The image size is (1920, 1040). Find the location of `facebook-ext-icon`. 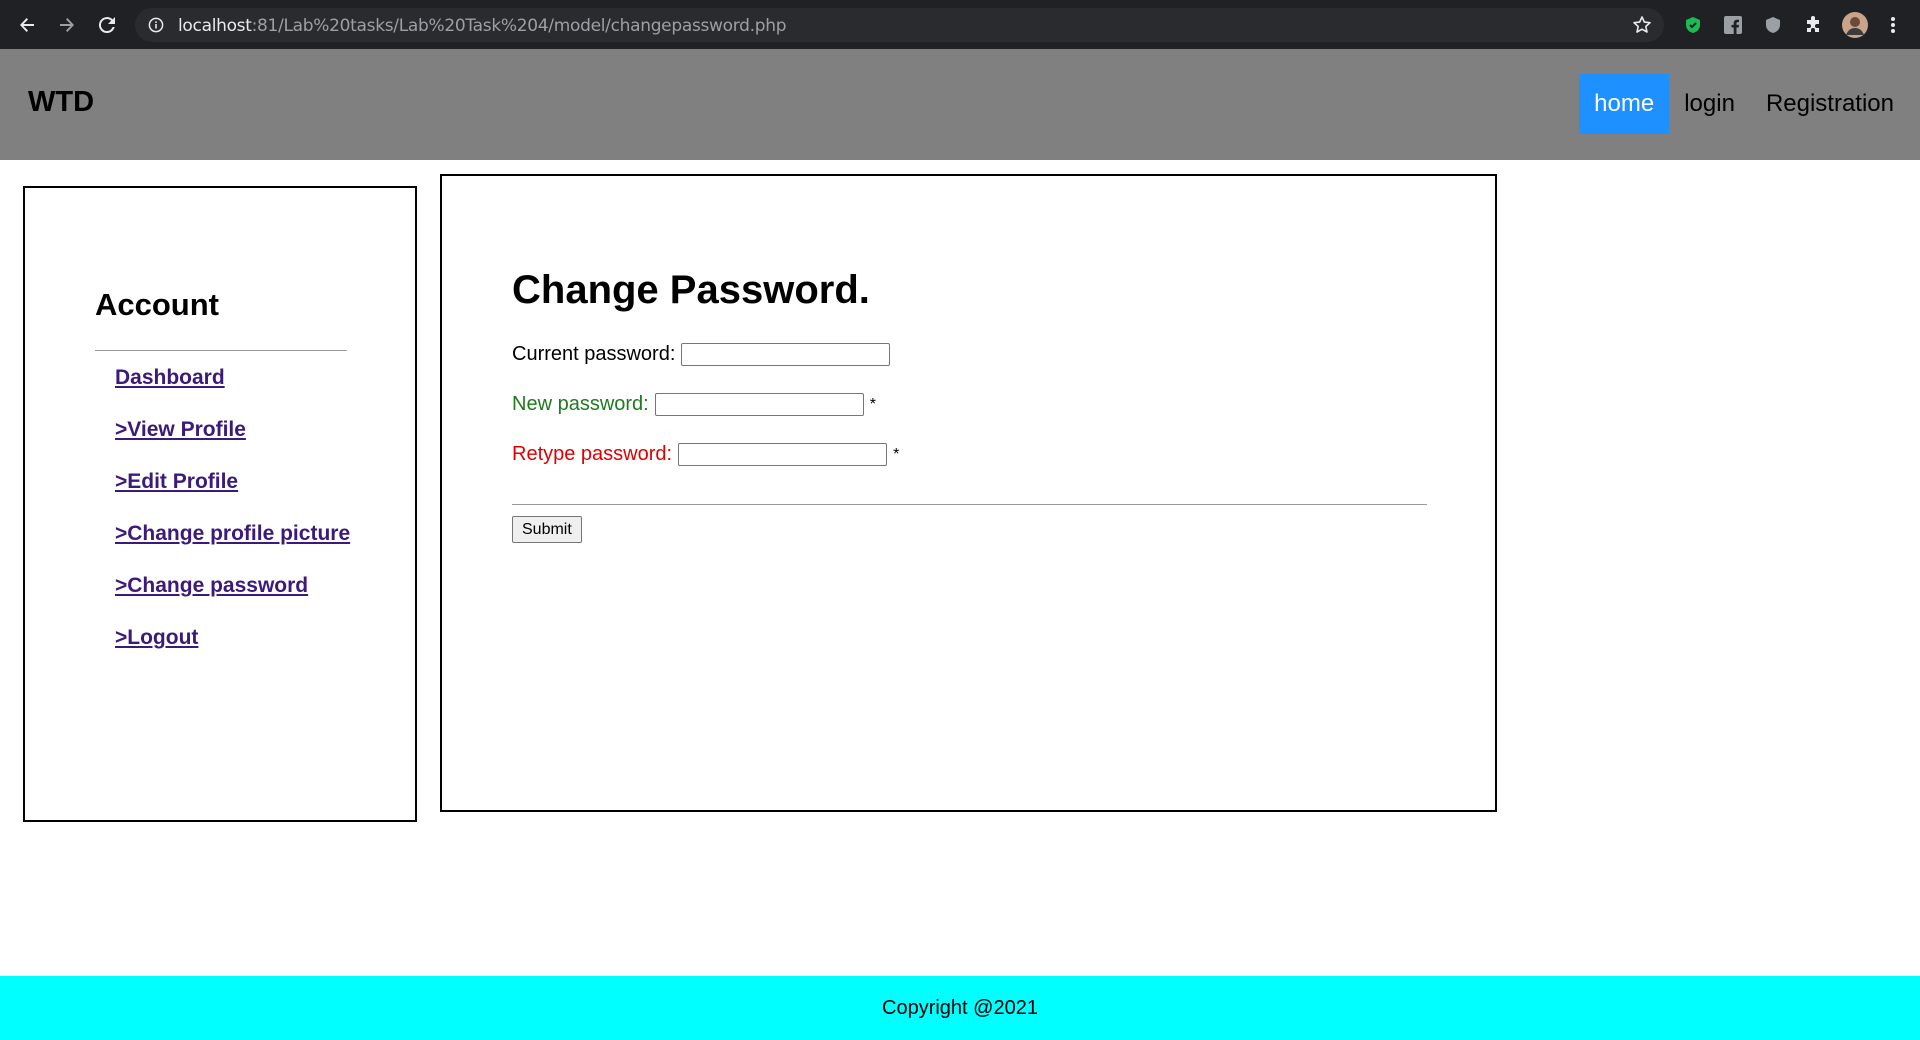

facebook-ext-icon is located at coordinates (1733, 25).